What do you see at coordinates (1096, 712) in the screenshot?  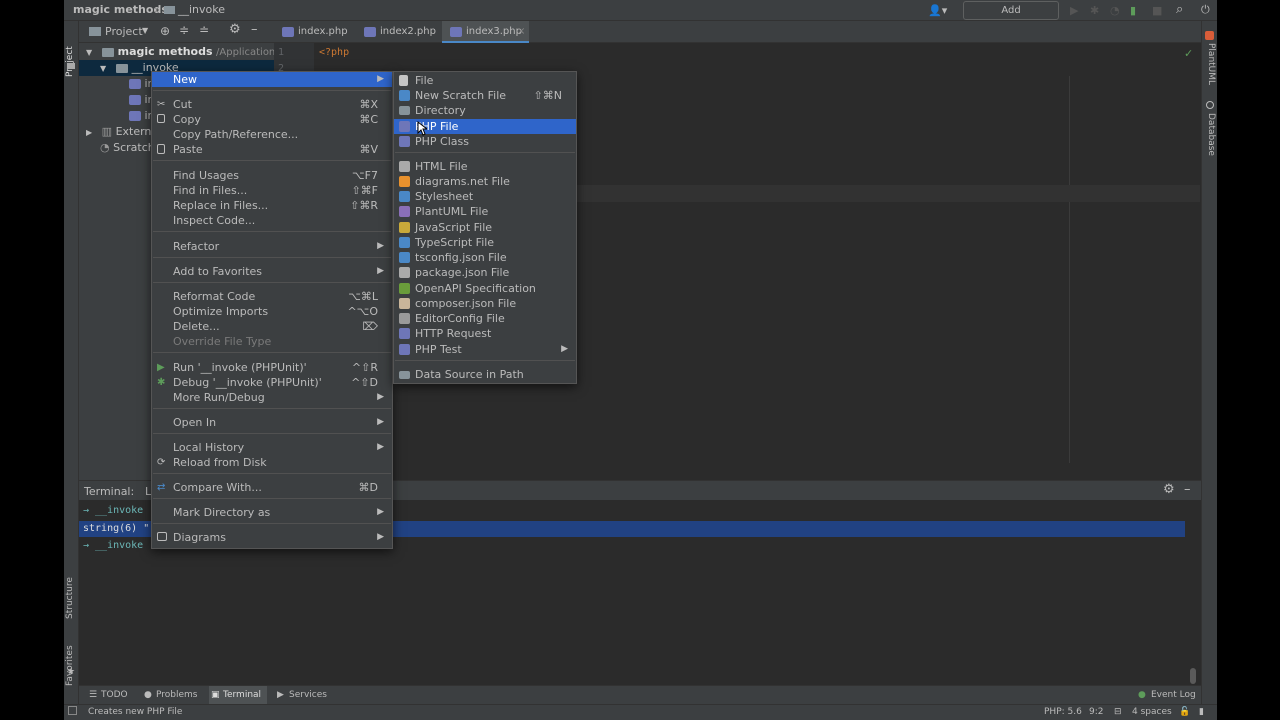 I see `cursor-position: 9:2` at bounding box center [1096, 712].